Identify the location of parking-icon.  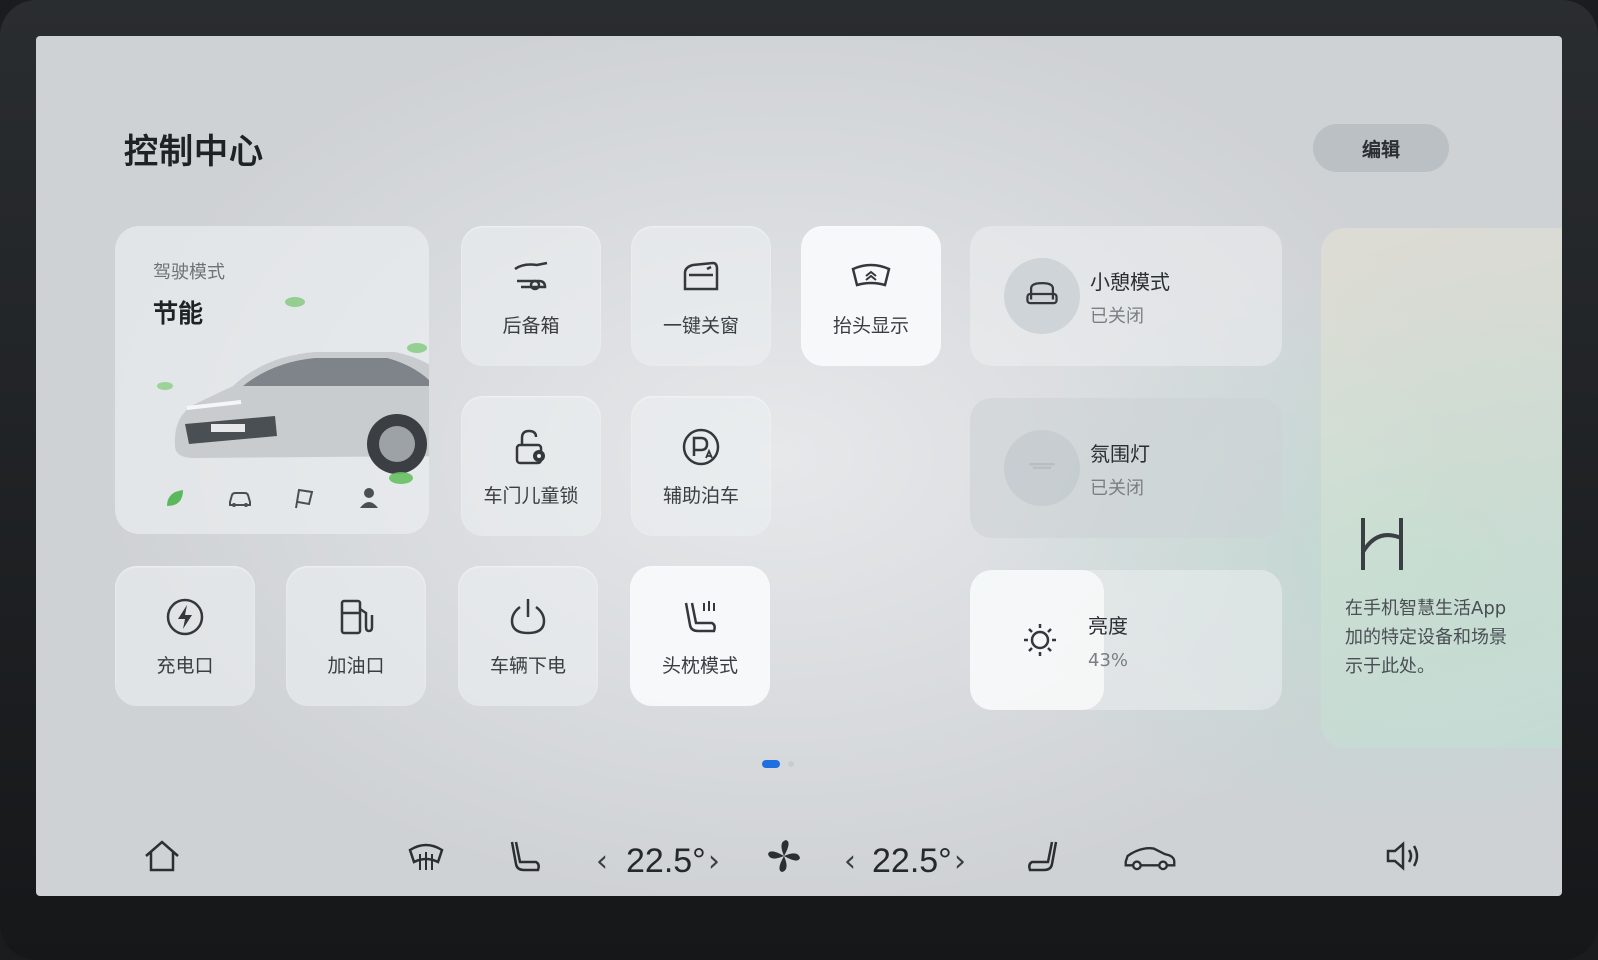
(701, 447).